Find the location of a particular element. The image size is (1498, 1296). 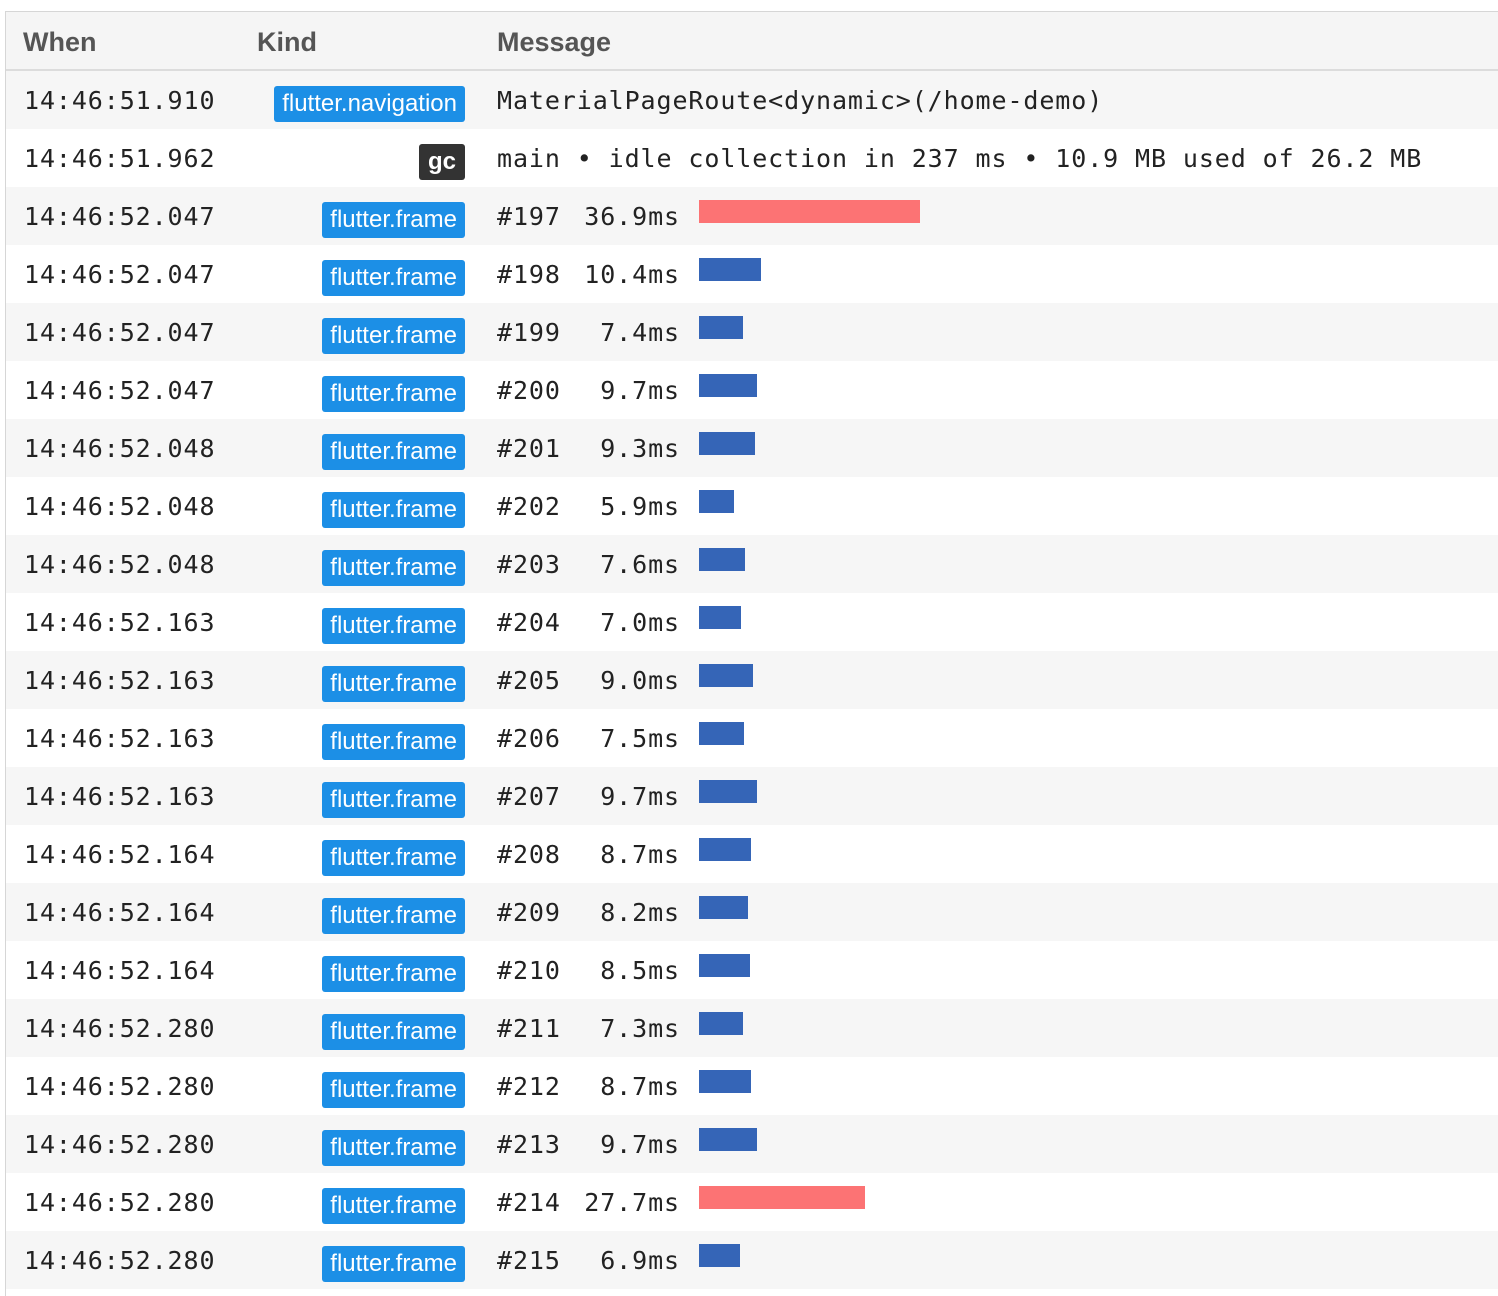

message-cell: #211 7.3ms is located at coordinates (588, 1028).